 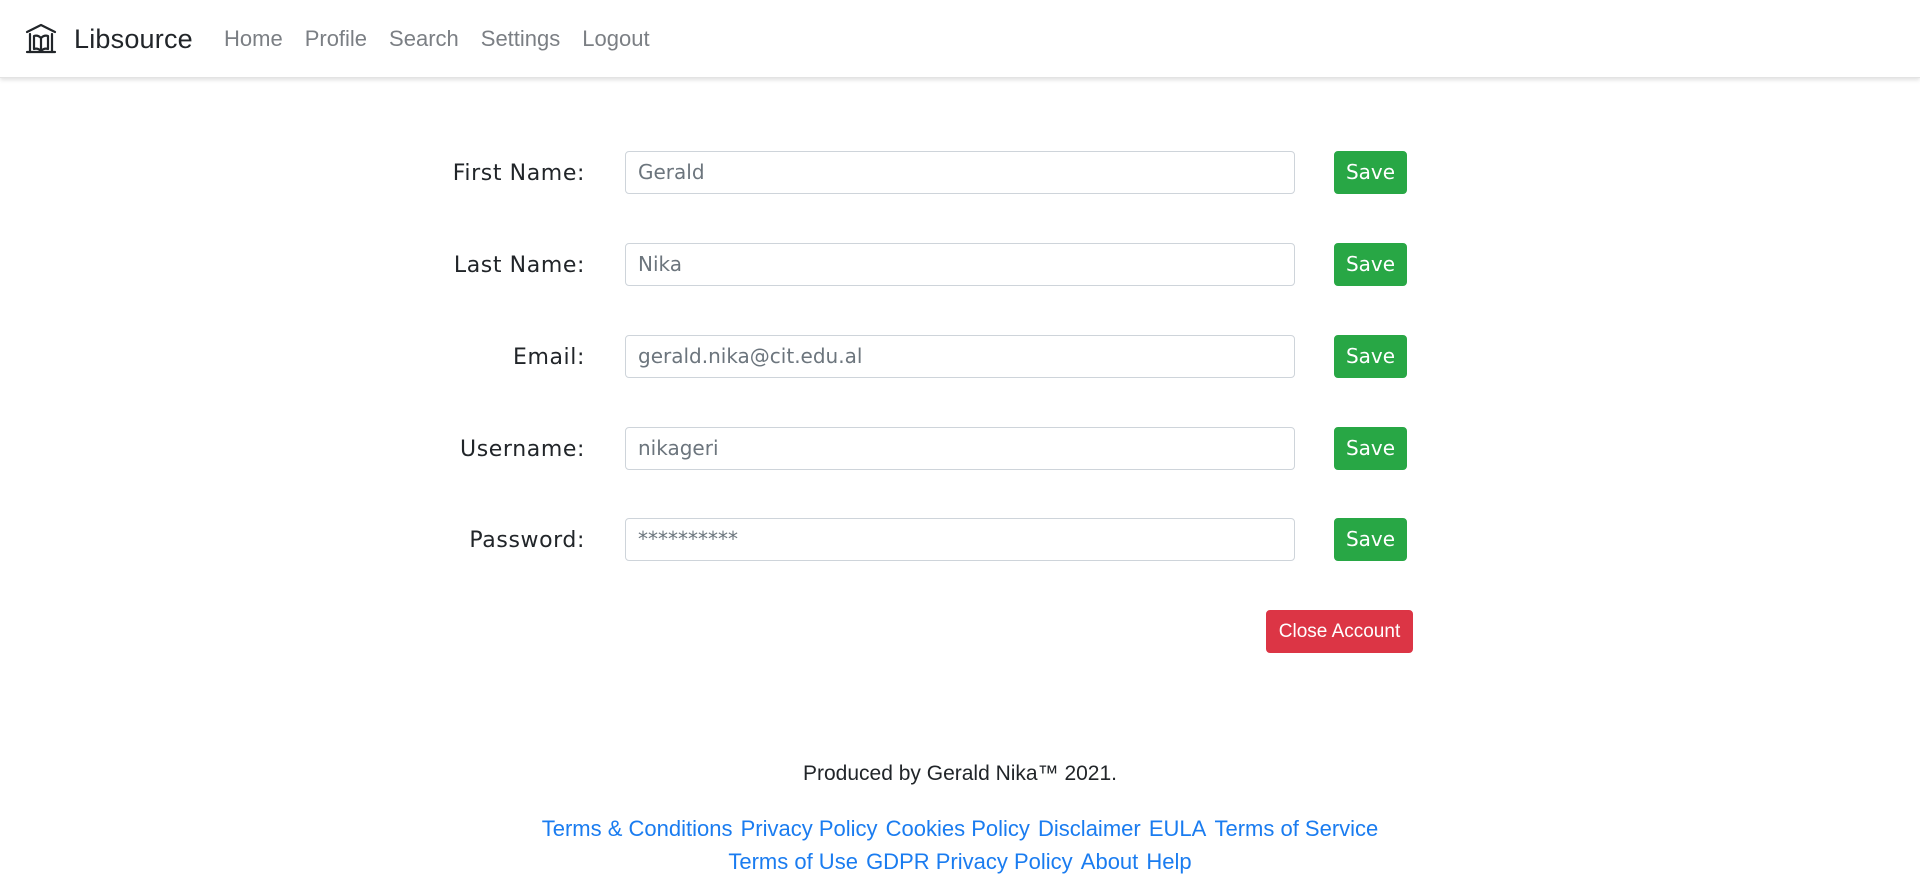 I want to click on footer-link-gdpr-privacy-policy: GDPR Privacy Policy, so click(x=969, y=861).